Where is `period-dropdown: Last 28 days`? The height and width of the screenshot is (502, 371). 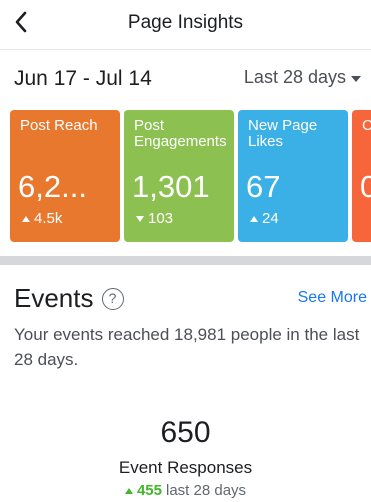 period-dropdown: Last 28 days is located at coordinates (302, 77).